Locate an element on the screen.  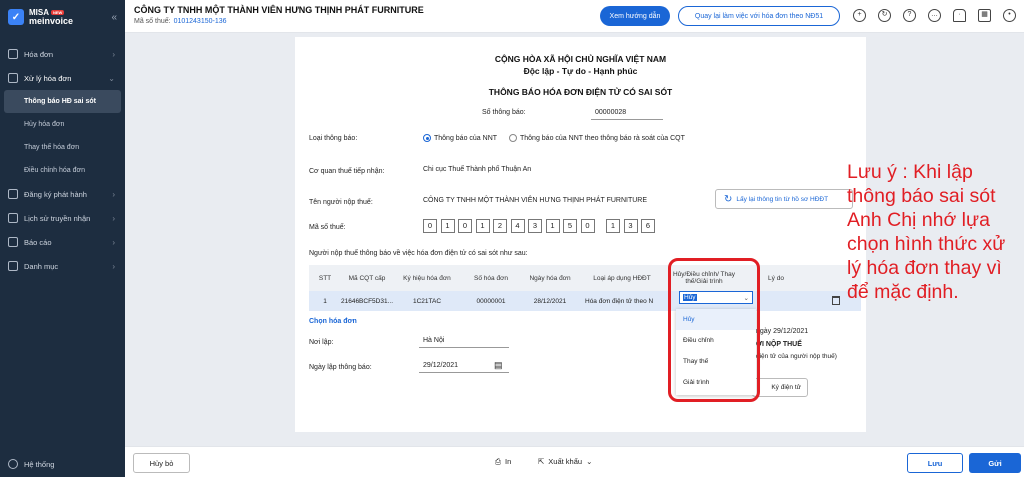
notification-icon: · is located at coordinates (959, 15).